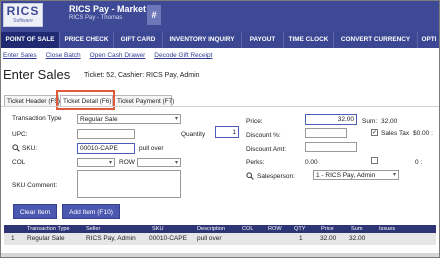 Image resolution: width=441 pixels, height=259 pixels. I want to click on nav-time-clock: TIME CLOCK, so click(309, 40).